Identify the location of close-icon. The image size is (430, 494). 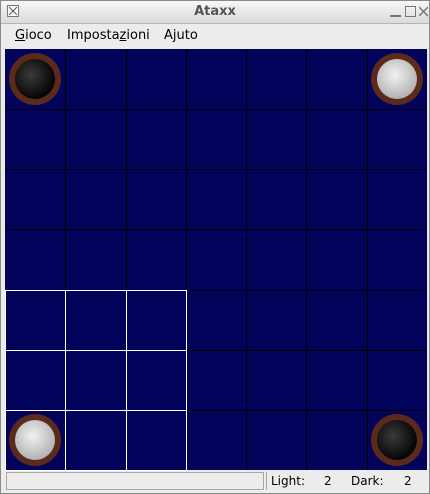
(423, 11).